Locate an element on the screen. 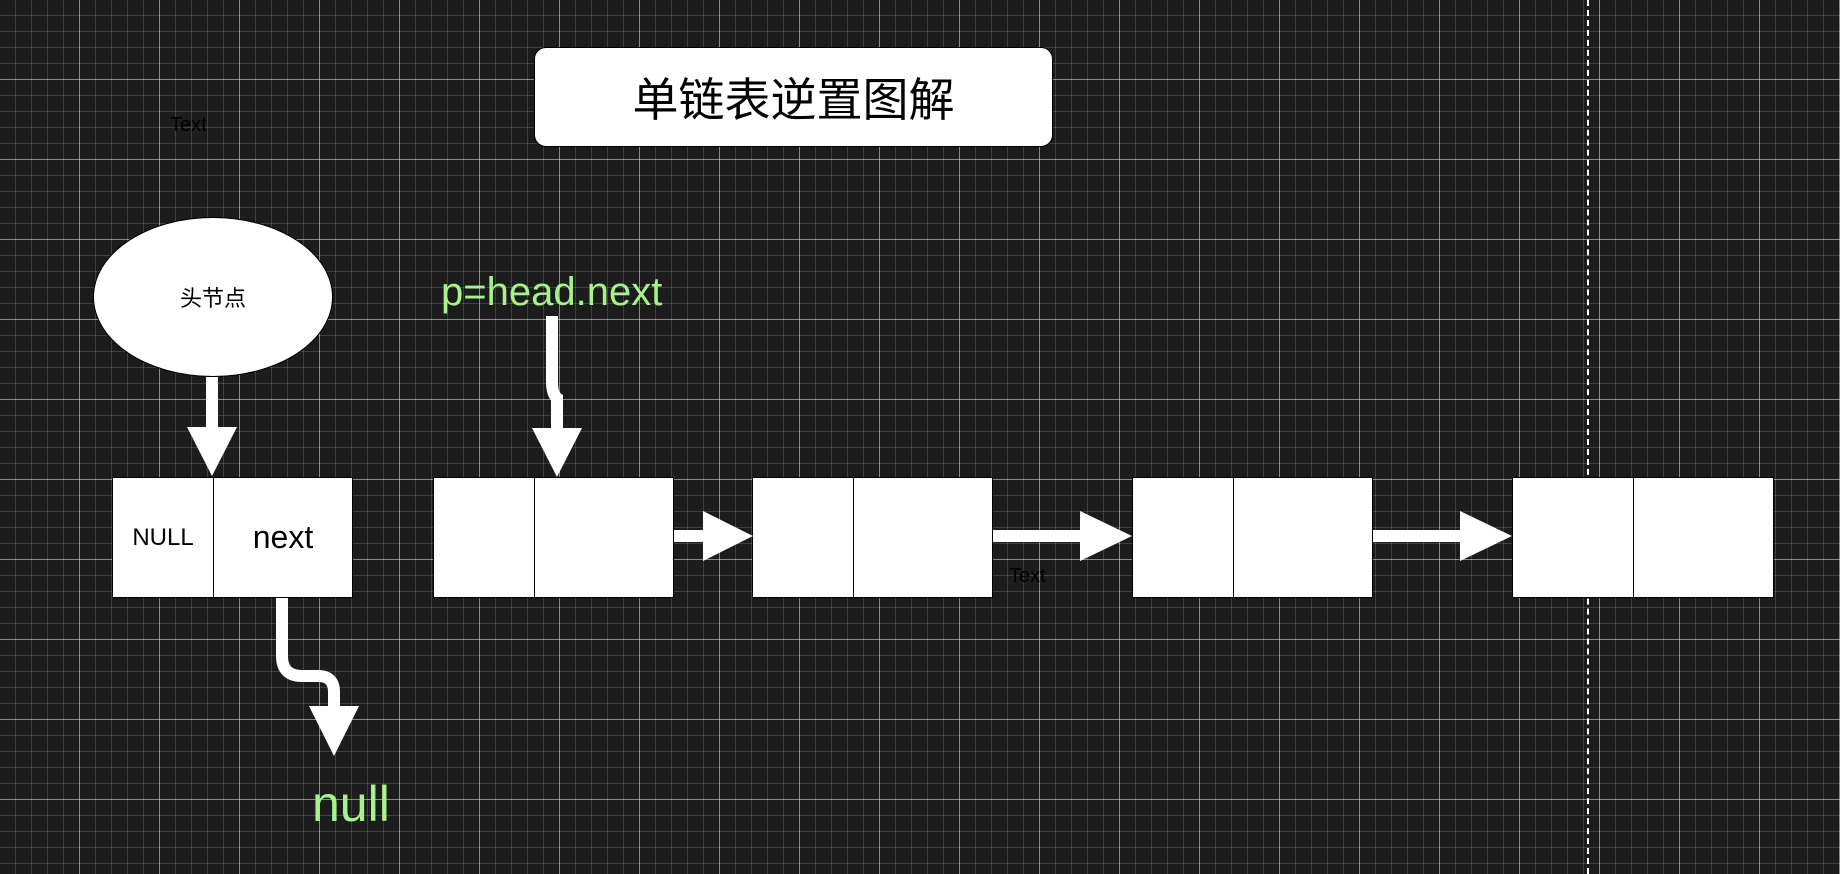  arrow-head-to-cell is located at coordinates (212, 426).